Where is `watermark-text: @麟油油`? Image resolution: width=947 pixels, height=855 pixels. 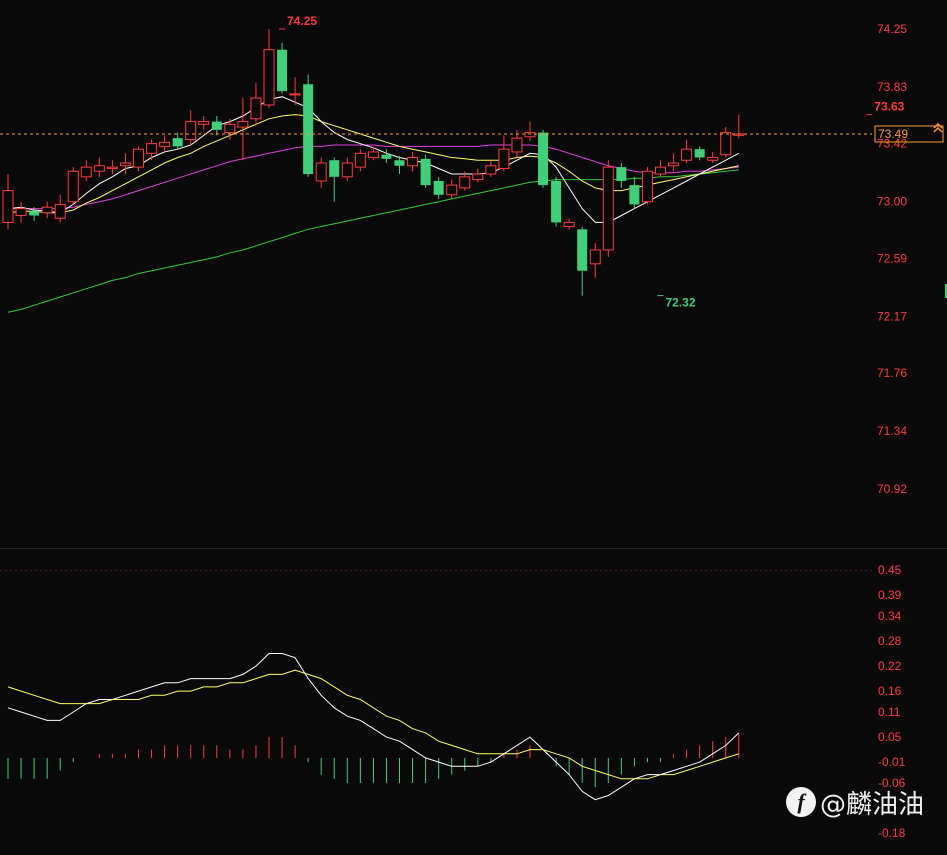 watermark-text: @麟油油 is located at coordinates (872, 804).